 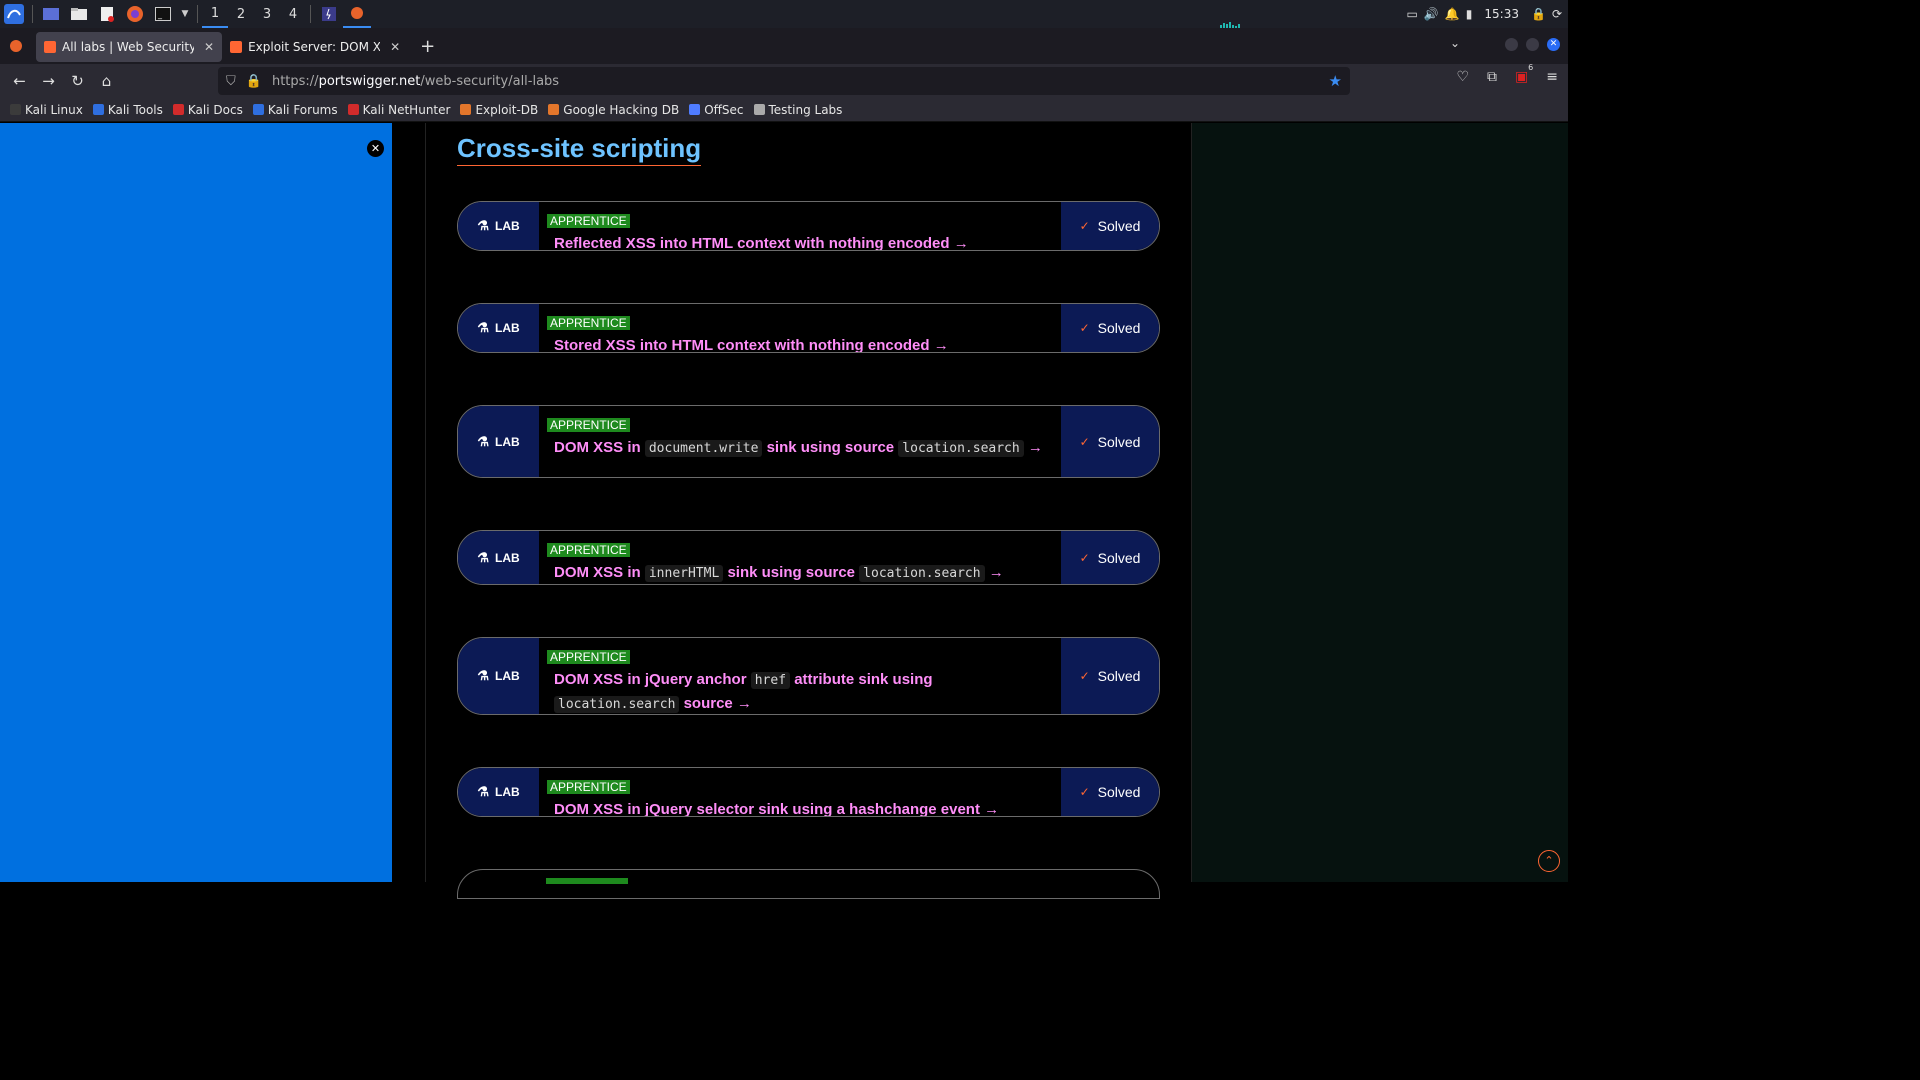 I want to click on browser-tab-all-labs: All labs | Web Security Academy ✕, so click(x=129, y=47).